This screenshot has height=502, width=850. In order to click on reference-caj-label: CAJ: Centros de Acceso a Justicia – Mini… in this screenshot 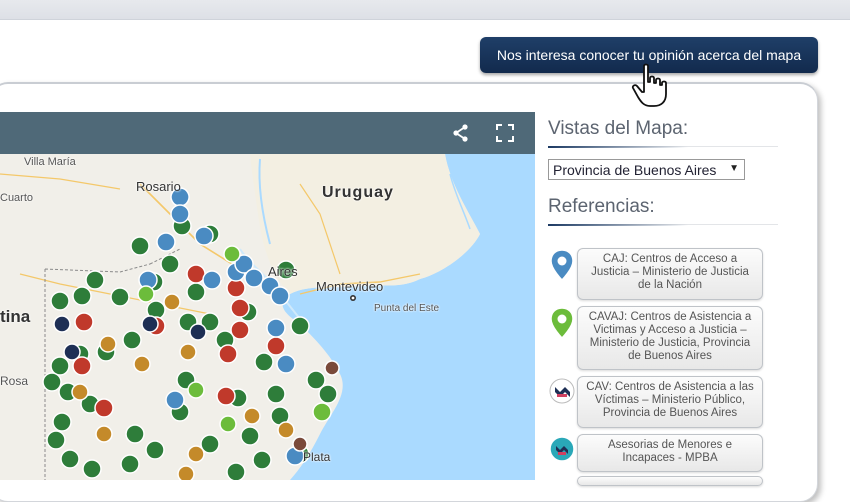, I will do `click(670, 274)`.